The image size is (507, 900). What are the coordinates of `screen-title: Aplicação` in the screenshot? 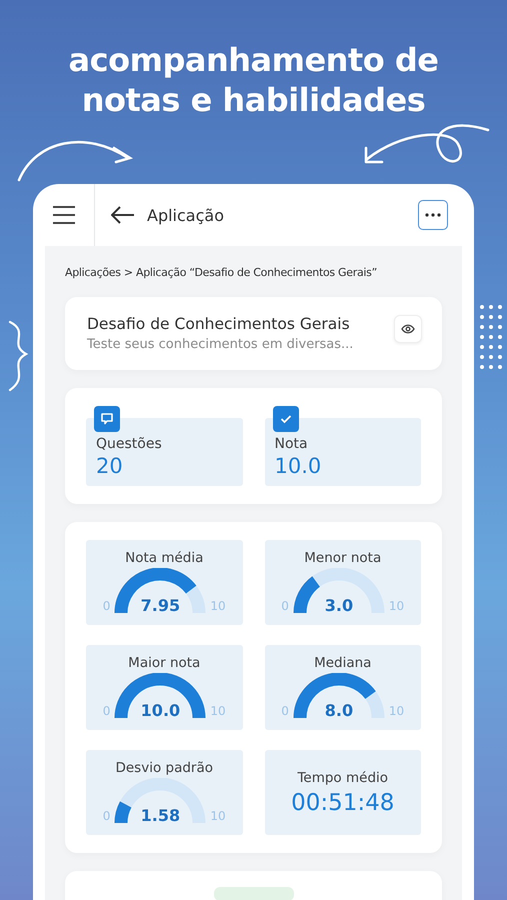 It's located at (186, 215).